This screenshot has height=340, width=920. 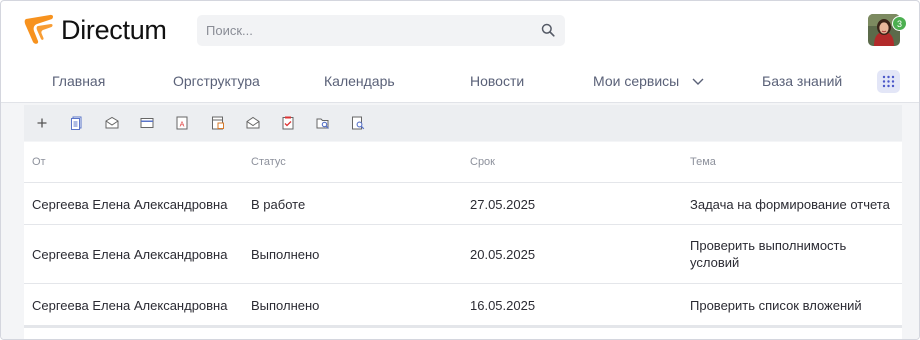 What do you see at coordinates (39, 29) in the screenshot?
I see `directum-logo-icon` at bounding box center [39, 29].